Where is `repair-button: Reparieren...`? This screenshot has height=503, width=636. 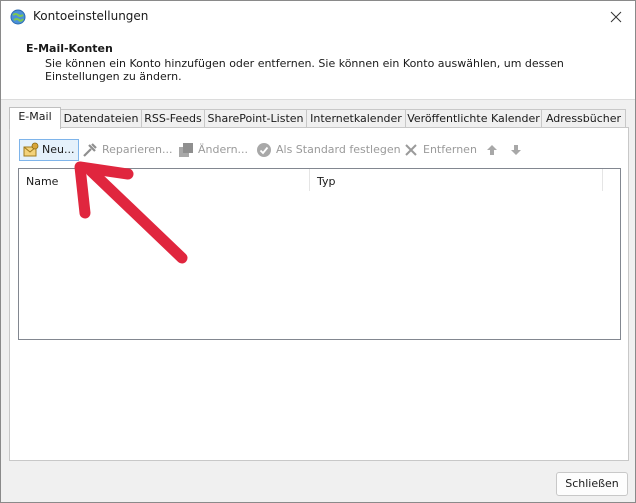
repair-button: Reparieren... is located at coordinates (128, 150).